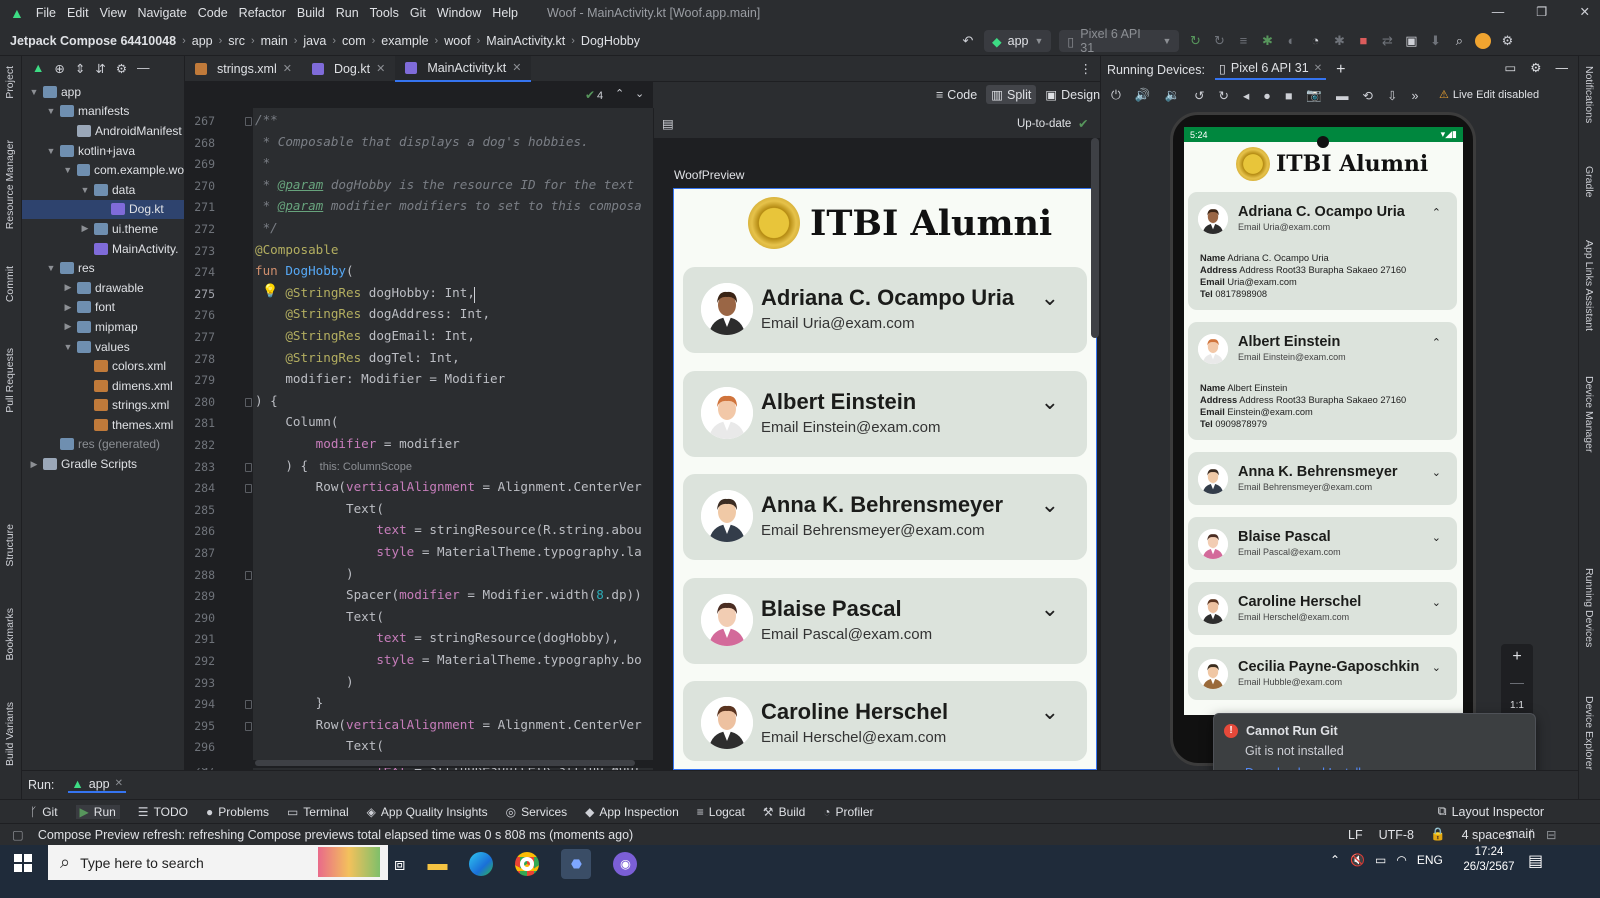  I want to click on tool-app-inspection: ◆ App Inspection, so click(632, 812).